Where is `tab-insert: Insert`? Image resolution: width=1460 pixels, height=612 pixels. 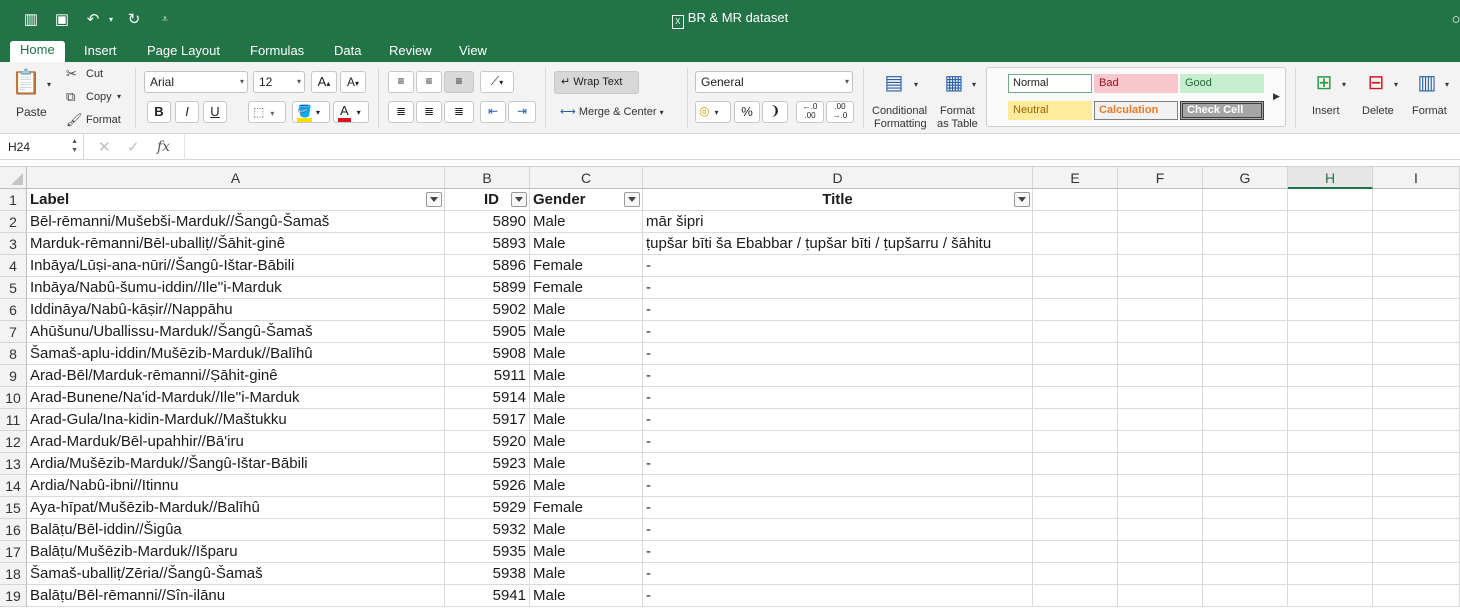
tab-insert: Insert is located at coordinates (100, 52).